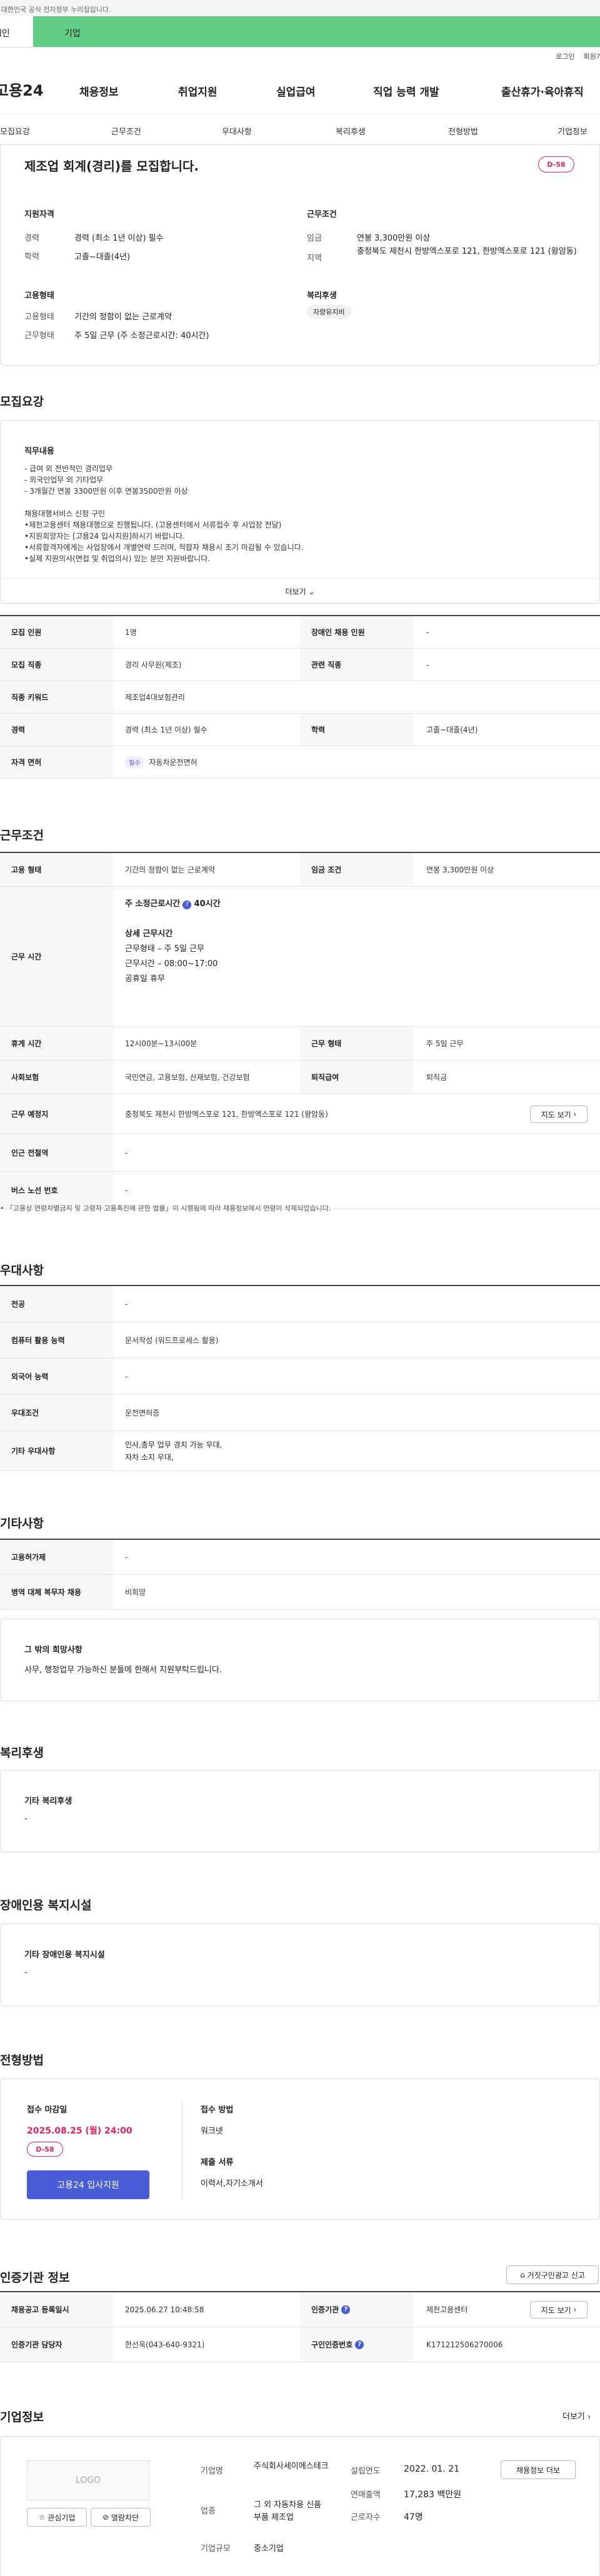 This screenshot has width=600, height=2576. What do you see at coordinates (117, 558) in the screenshot?
I see `job-line: •실제 지원의사(면접 및 취업의사) 있는 분만 지원바랍니다.` at bounding box center [117, 558].